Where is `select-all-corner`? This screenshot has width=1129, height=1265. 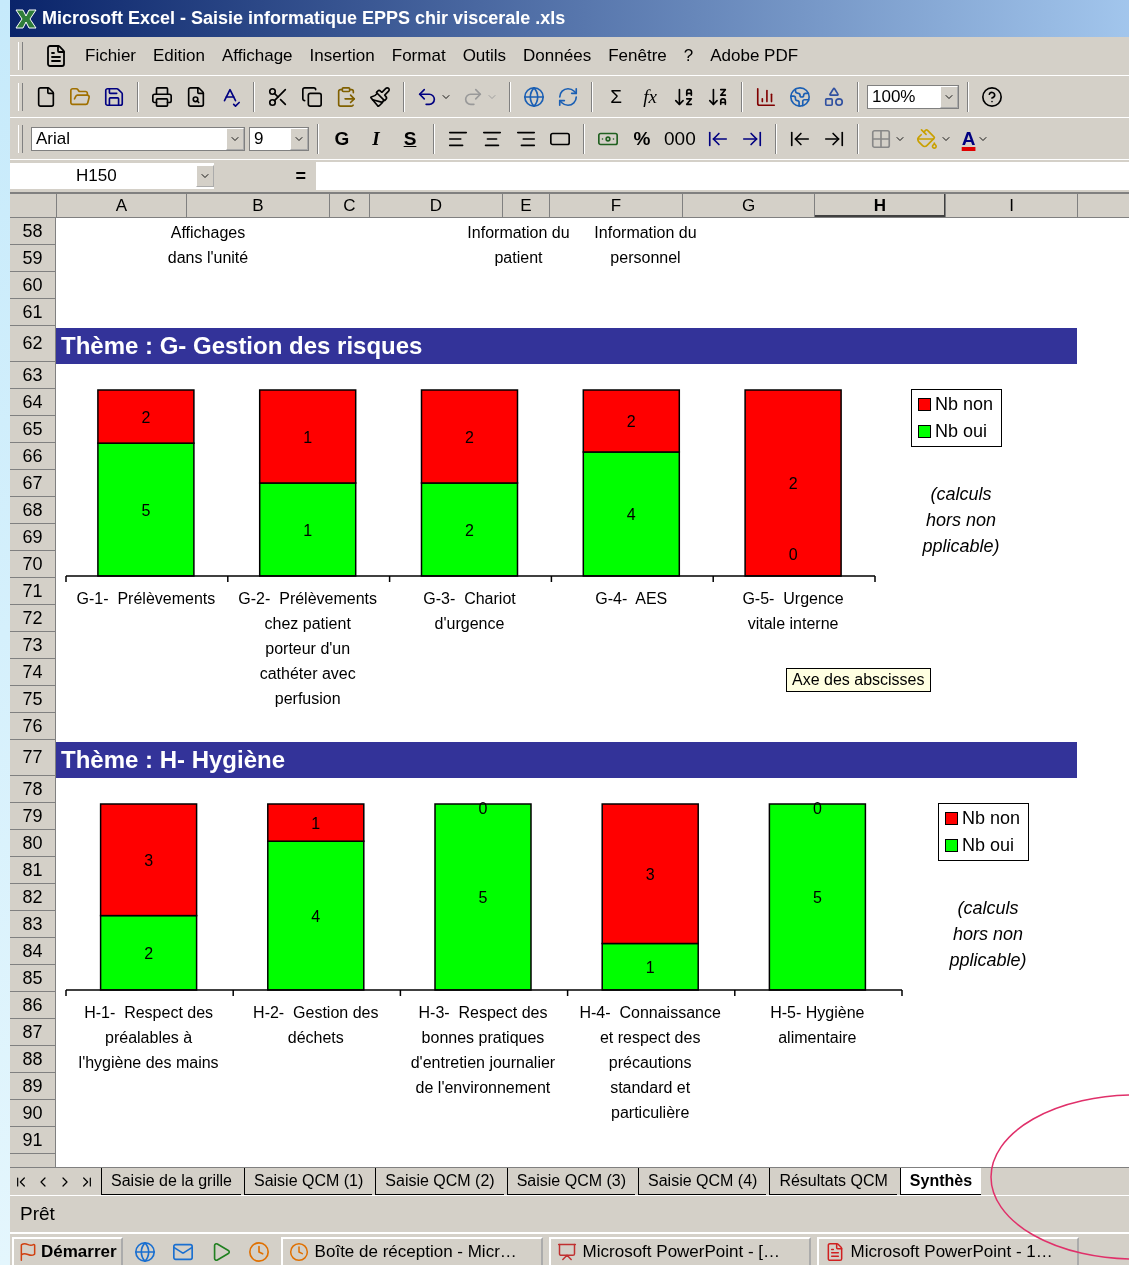
select-all-corner is located at coordinates (33, 206).